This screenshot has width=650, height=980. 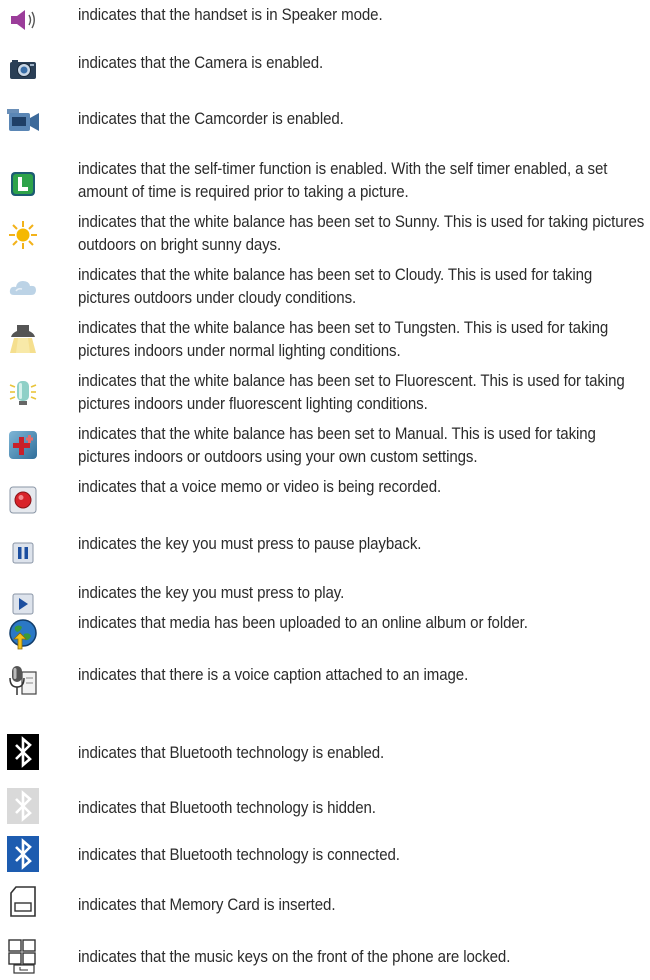 What do you see at coordinates (23, 752) in the screenshot?
I see `bluetooth-enabled-icon` at bounding box center [23, 752].